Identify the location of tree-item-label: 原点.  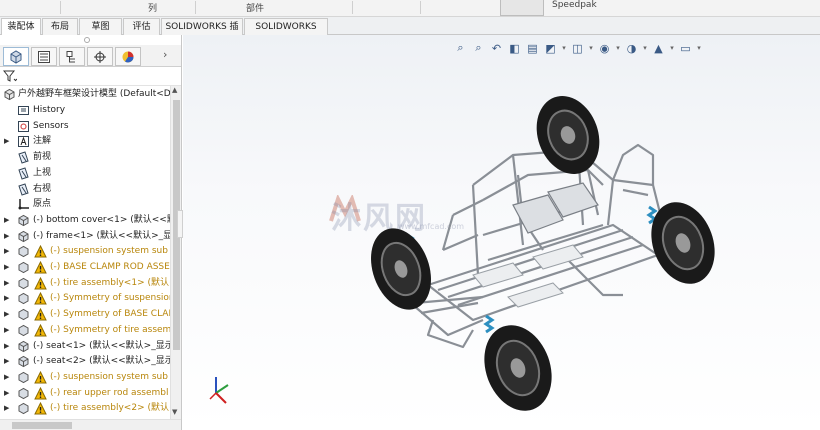
(42, 204).